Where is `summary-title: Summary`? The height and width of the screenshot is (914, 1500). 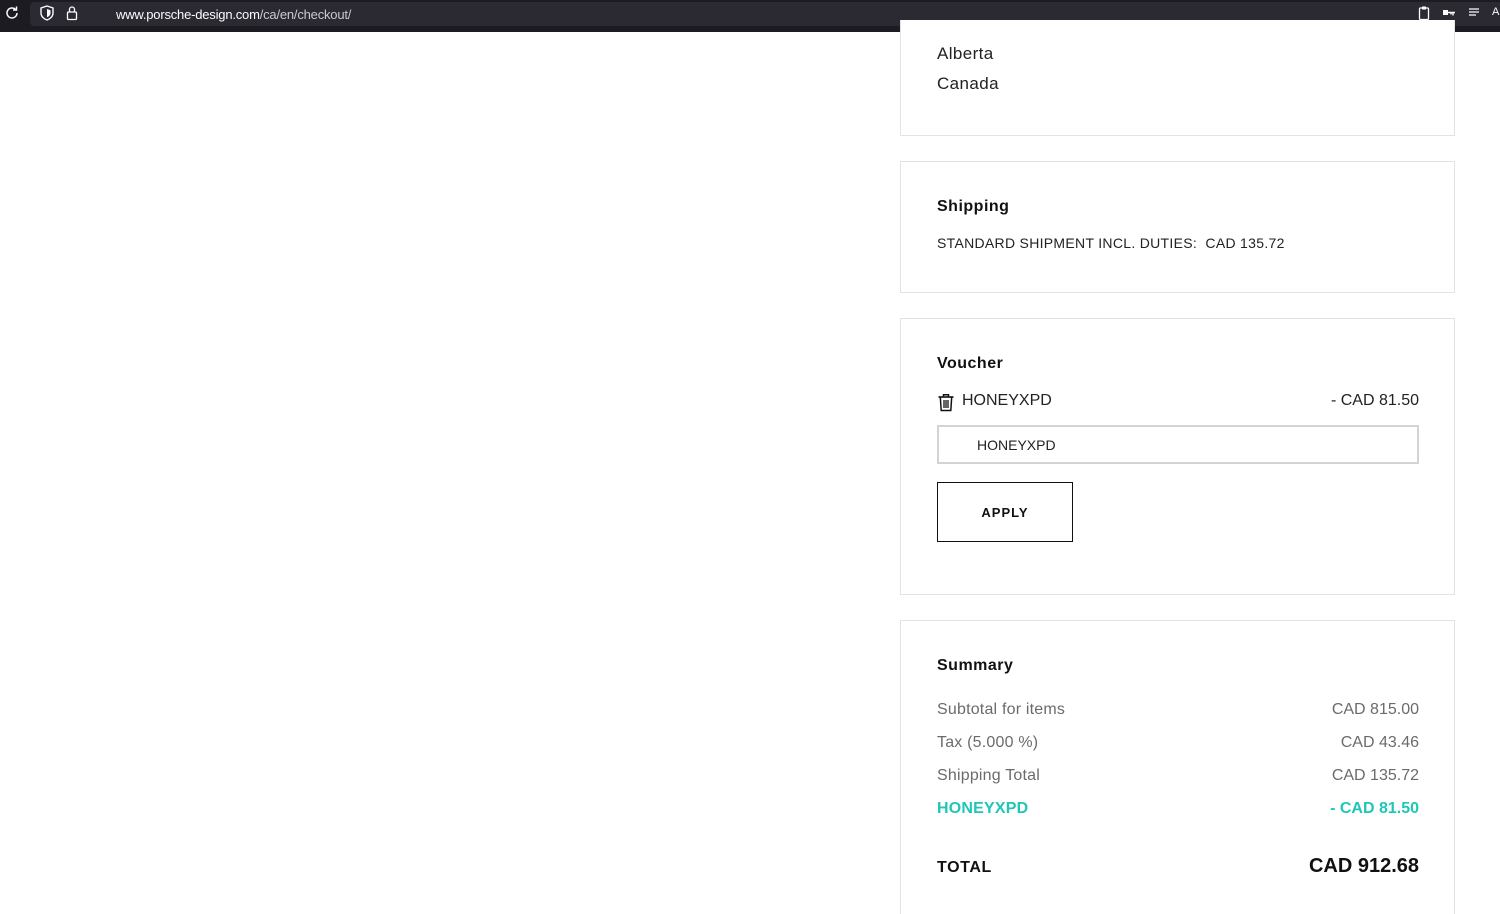
summary-title: Summary is located at coordinates (975, 665).